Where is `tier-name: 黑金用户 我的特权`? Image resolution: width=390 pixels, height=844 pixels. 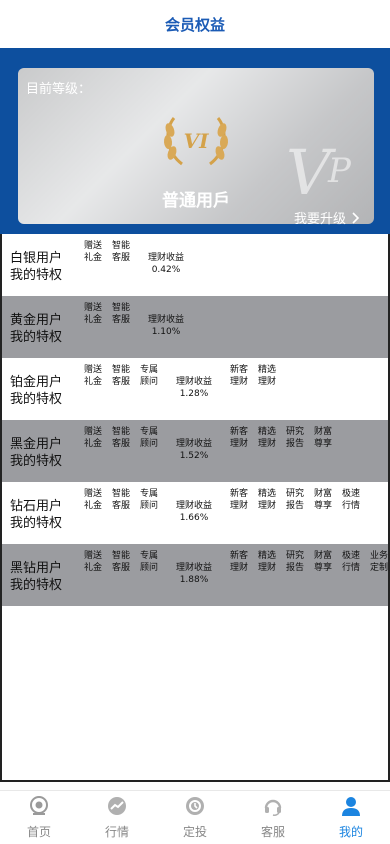
tier-name: 黑金用户 我的特权 is located at coordinates (44, 453).